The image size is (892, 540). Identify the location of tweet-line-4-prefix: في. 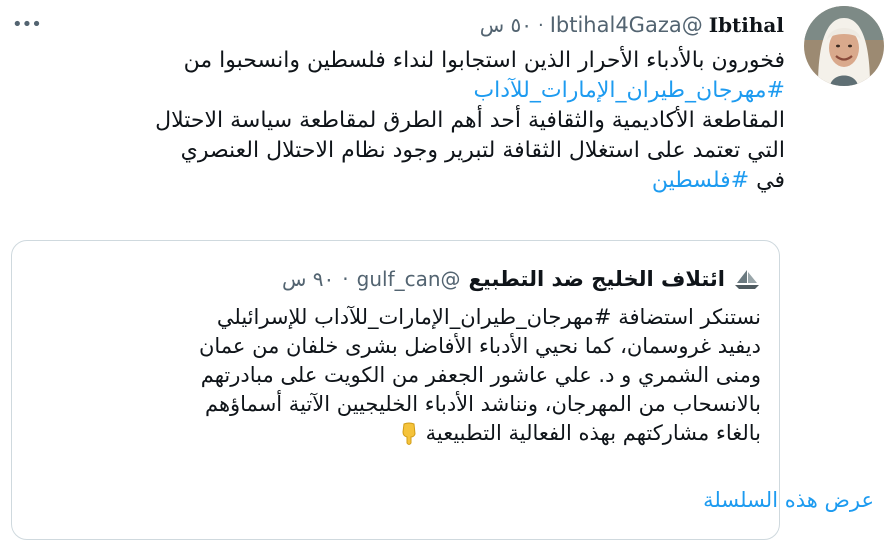
(767, 180).